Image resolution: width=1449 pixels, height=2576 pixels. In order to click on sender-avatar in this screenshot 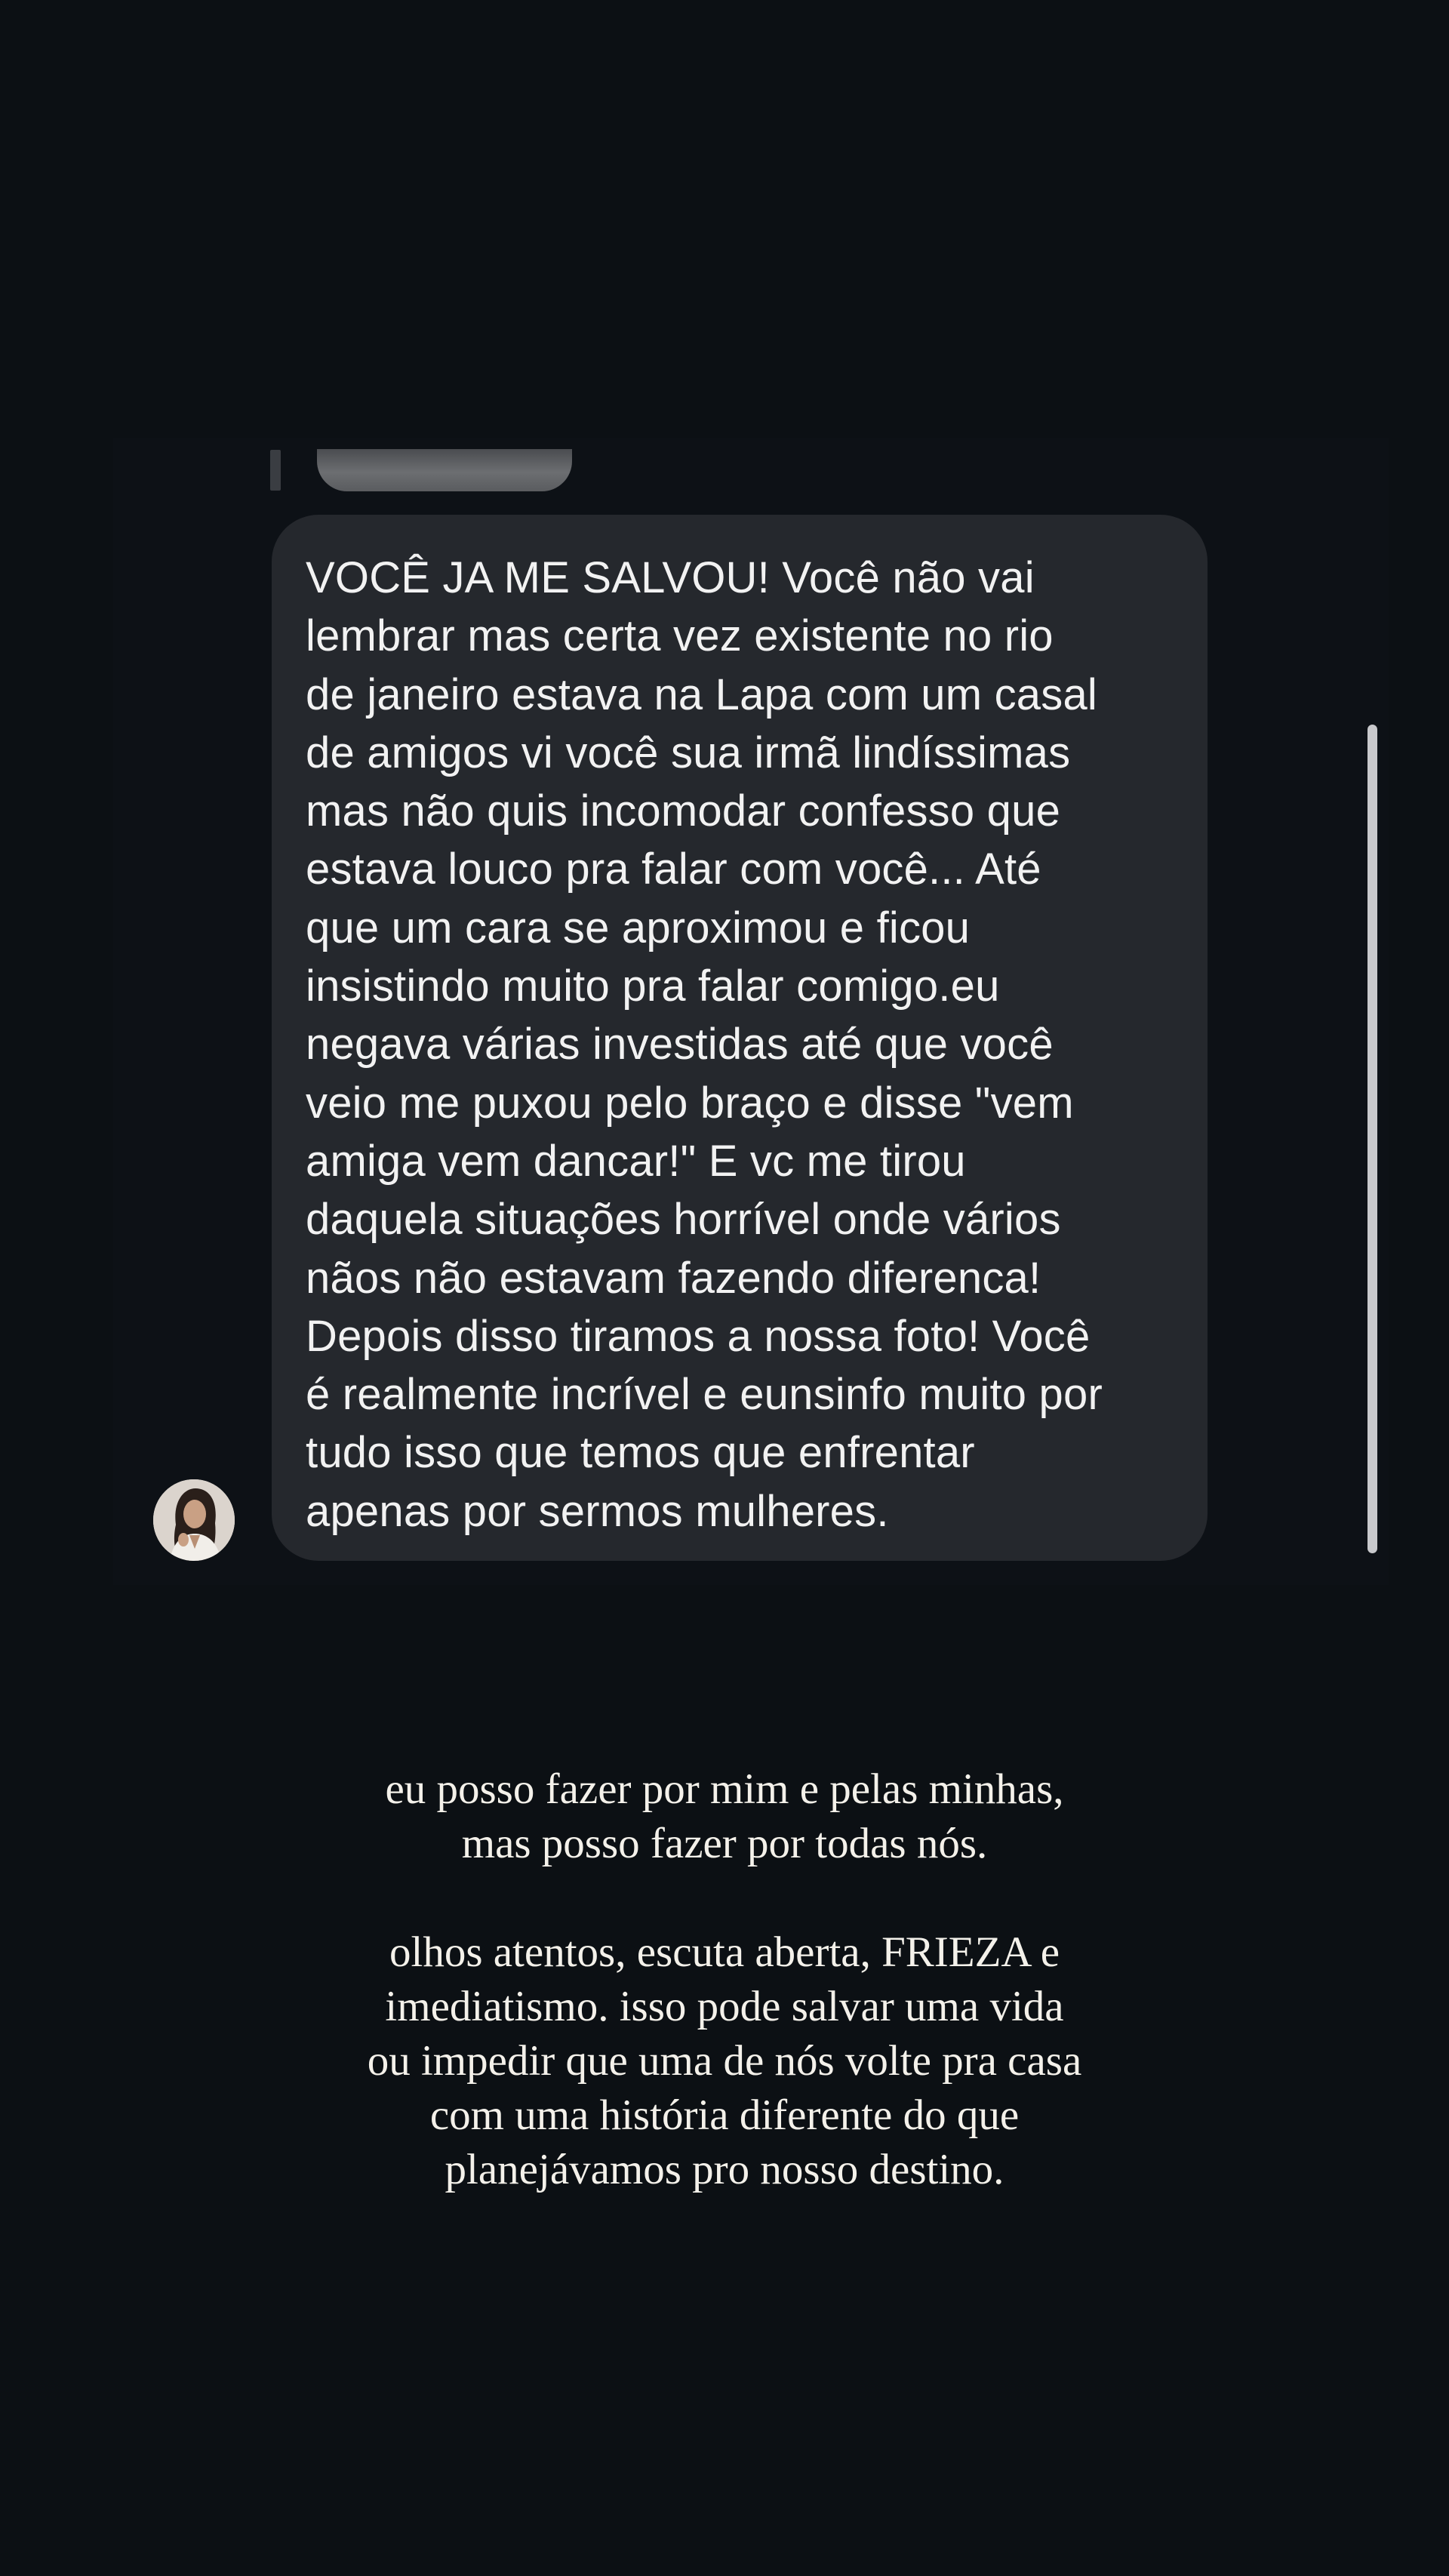, I will do `click(194, 1520)`.